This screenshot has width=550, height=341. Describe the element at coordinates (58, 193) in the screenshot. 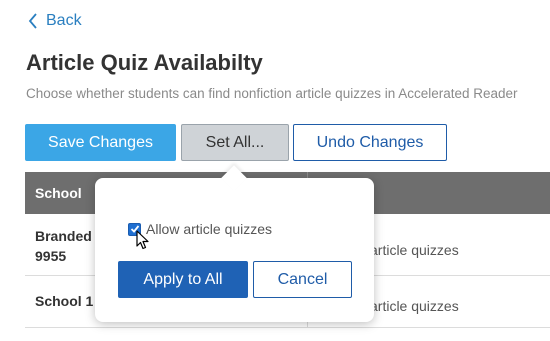

I see `column-header-school: School` at that location.